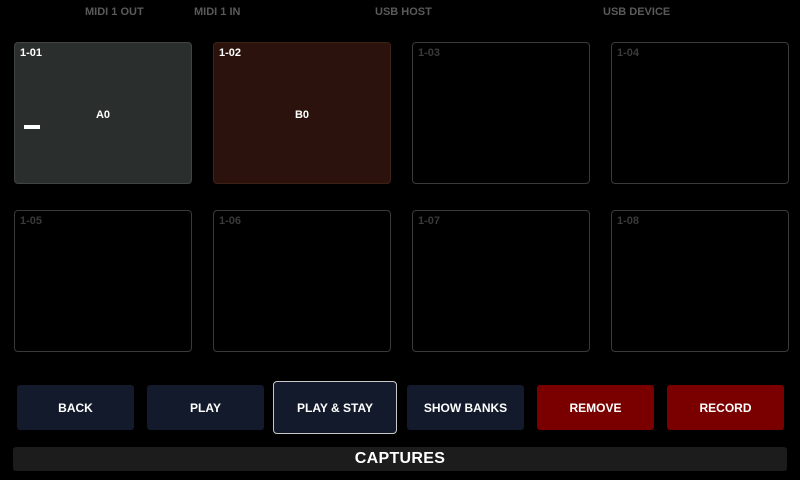 This screenshot has height=480, width=800. What do you see at coordinates (335, 407) in the screenshot?
I see `play-and-stay-button: PLAY & STAY` at bounding box center [335, 407].